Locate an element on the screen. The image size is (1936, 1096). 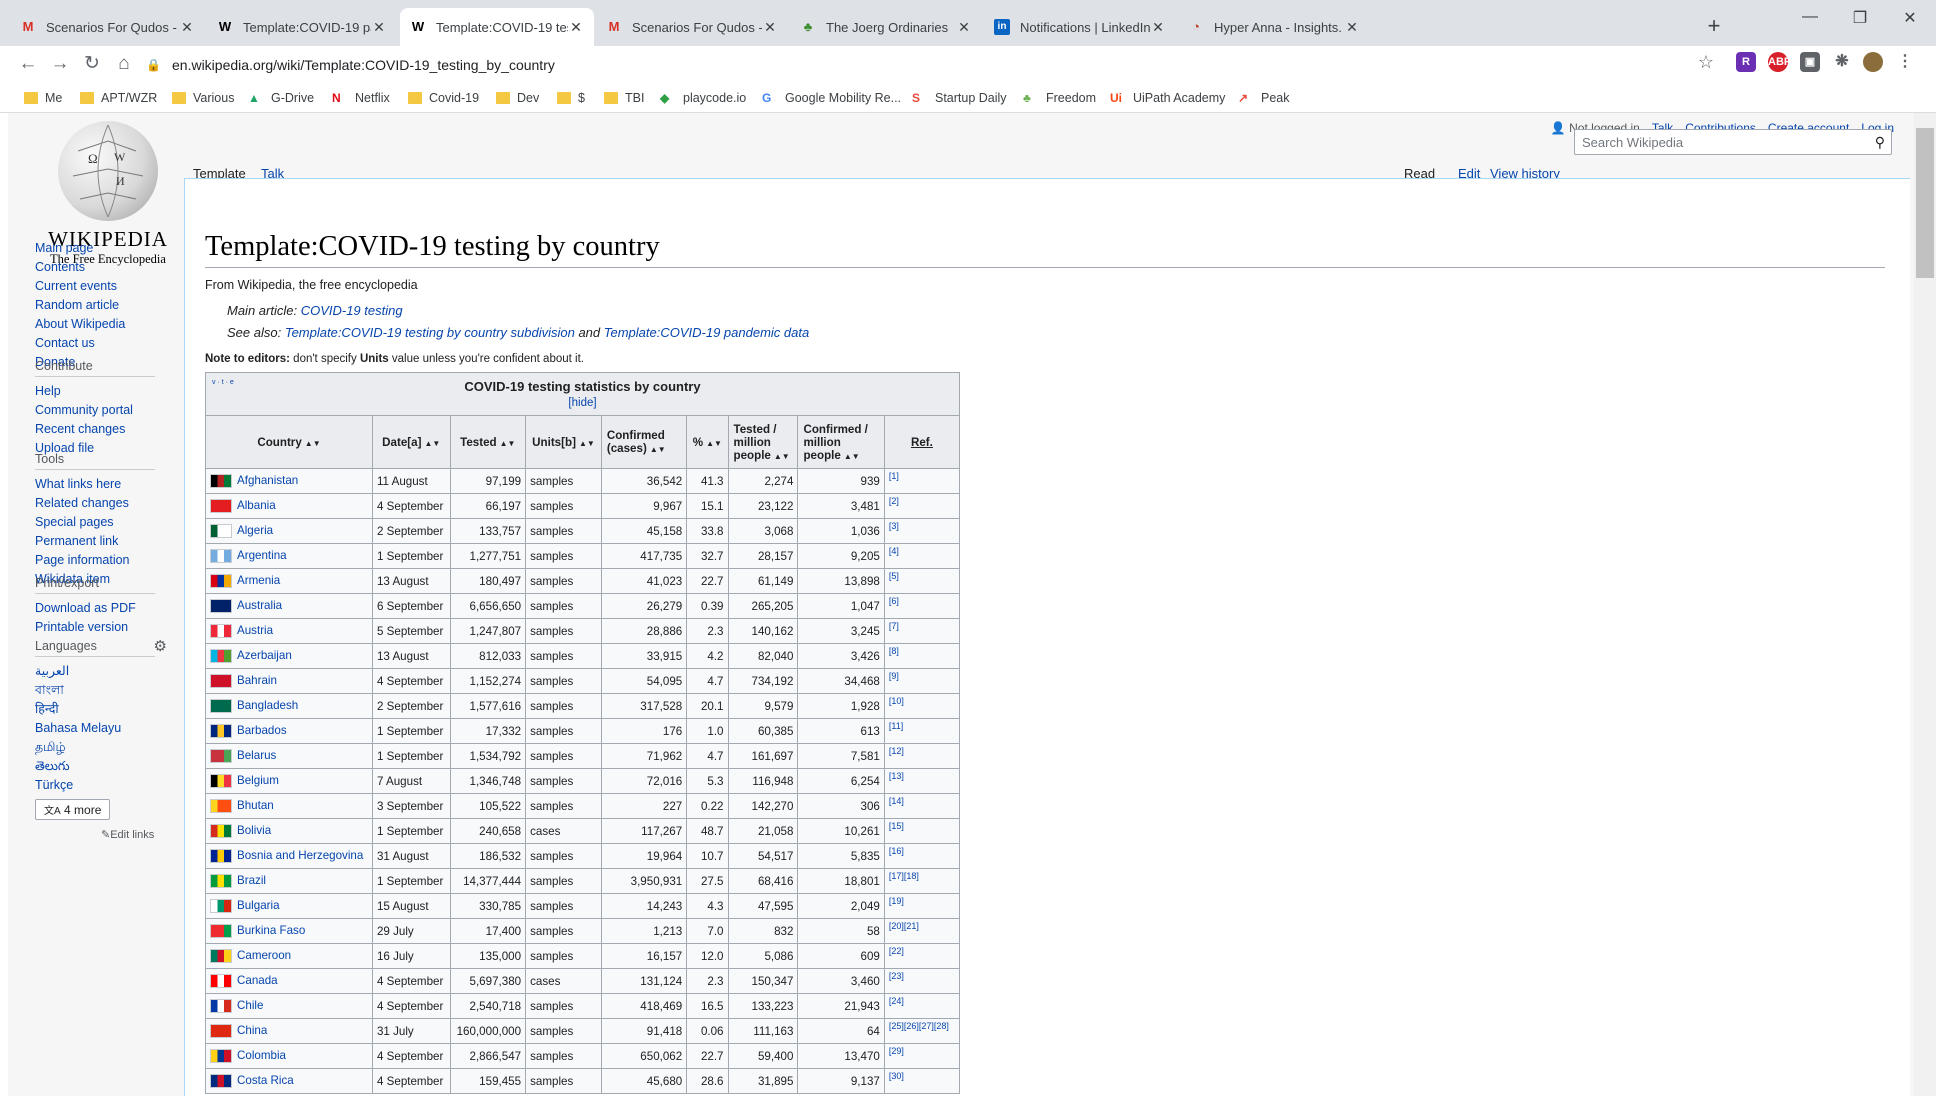
more-languages-button: 文A 4 more is located at coordinates (73, 809).